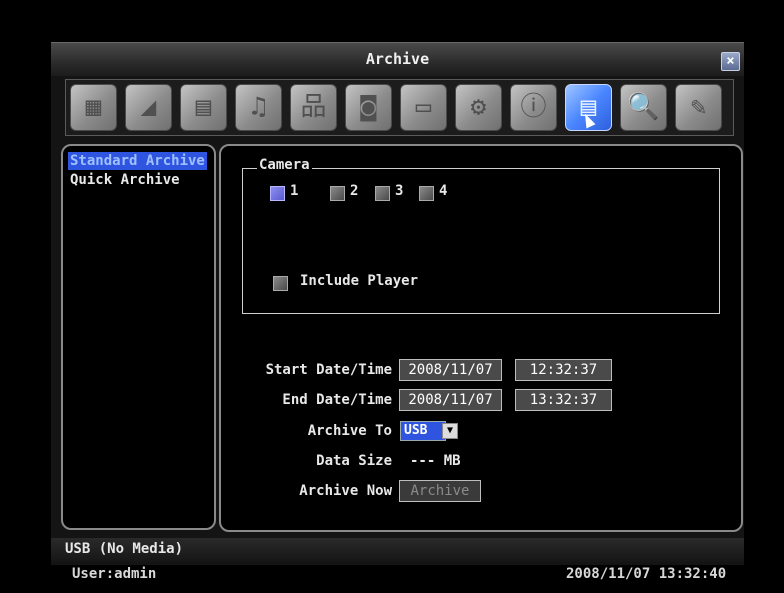  Describe the element at coordinates (280, 283) in the screenshot. I see `include-player-checkbox` at that location.